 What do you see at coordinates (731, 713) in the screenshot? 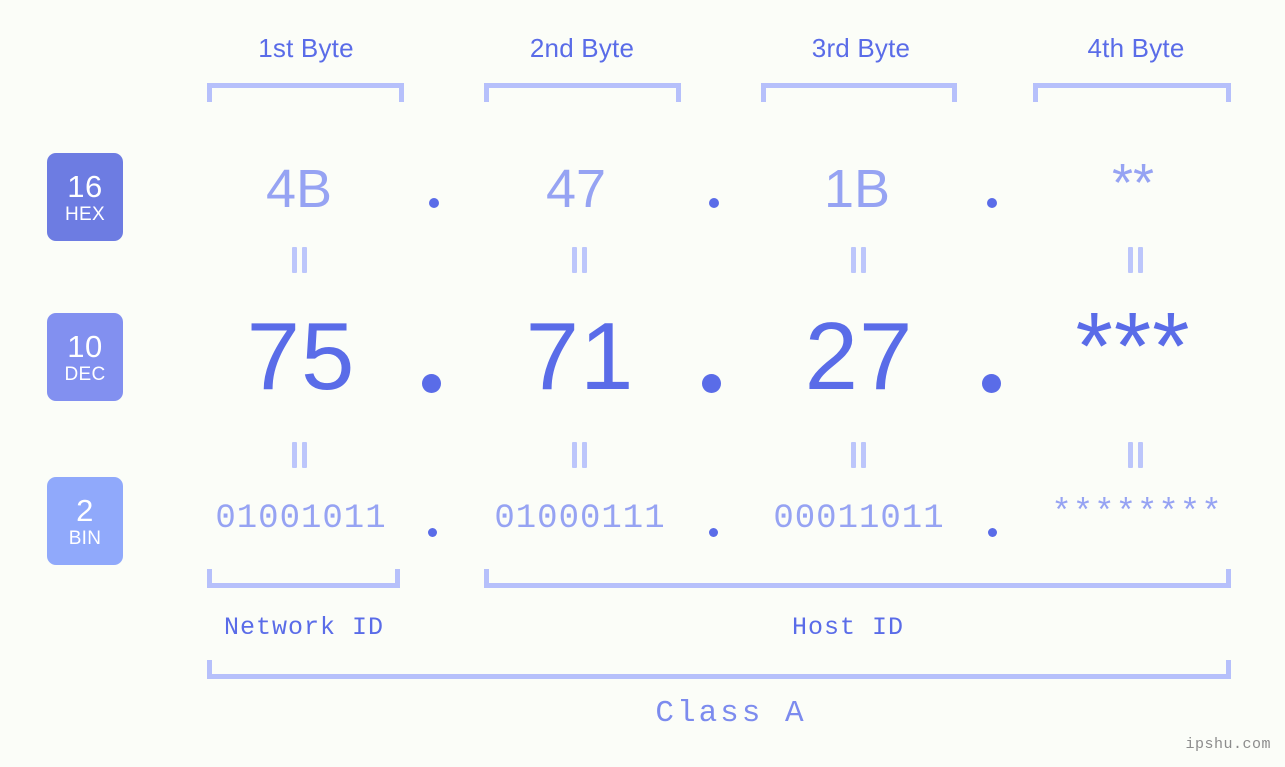
I see `class-label: Class A` at bounding box center [731, 713].